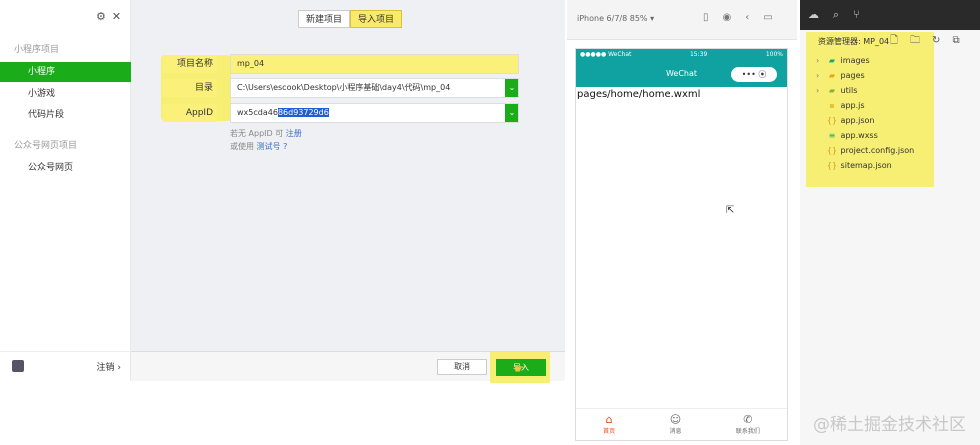  I want to click on sidebar-footer: 注销 ›, so click(65, 366).